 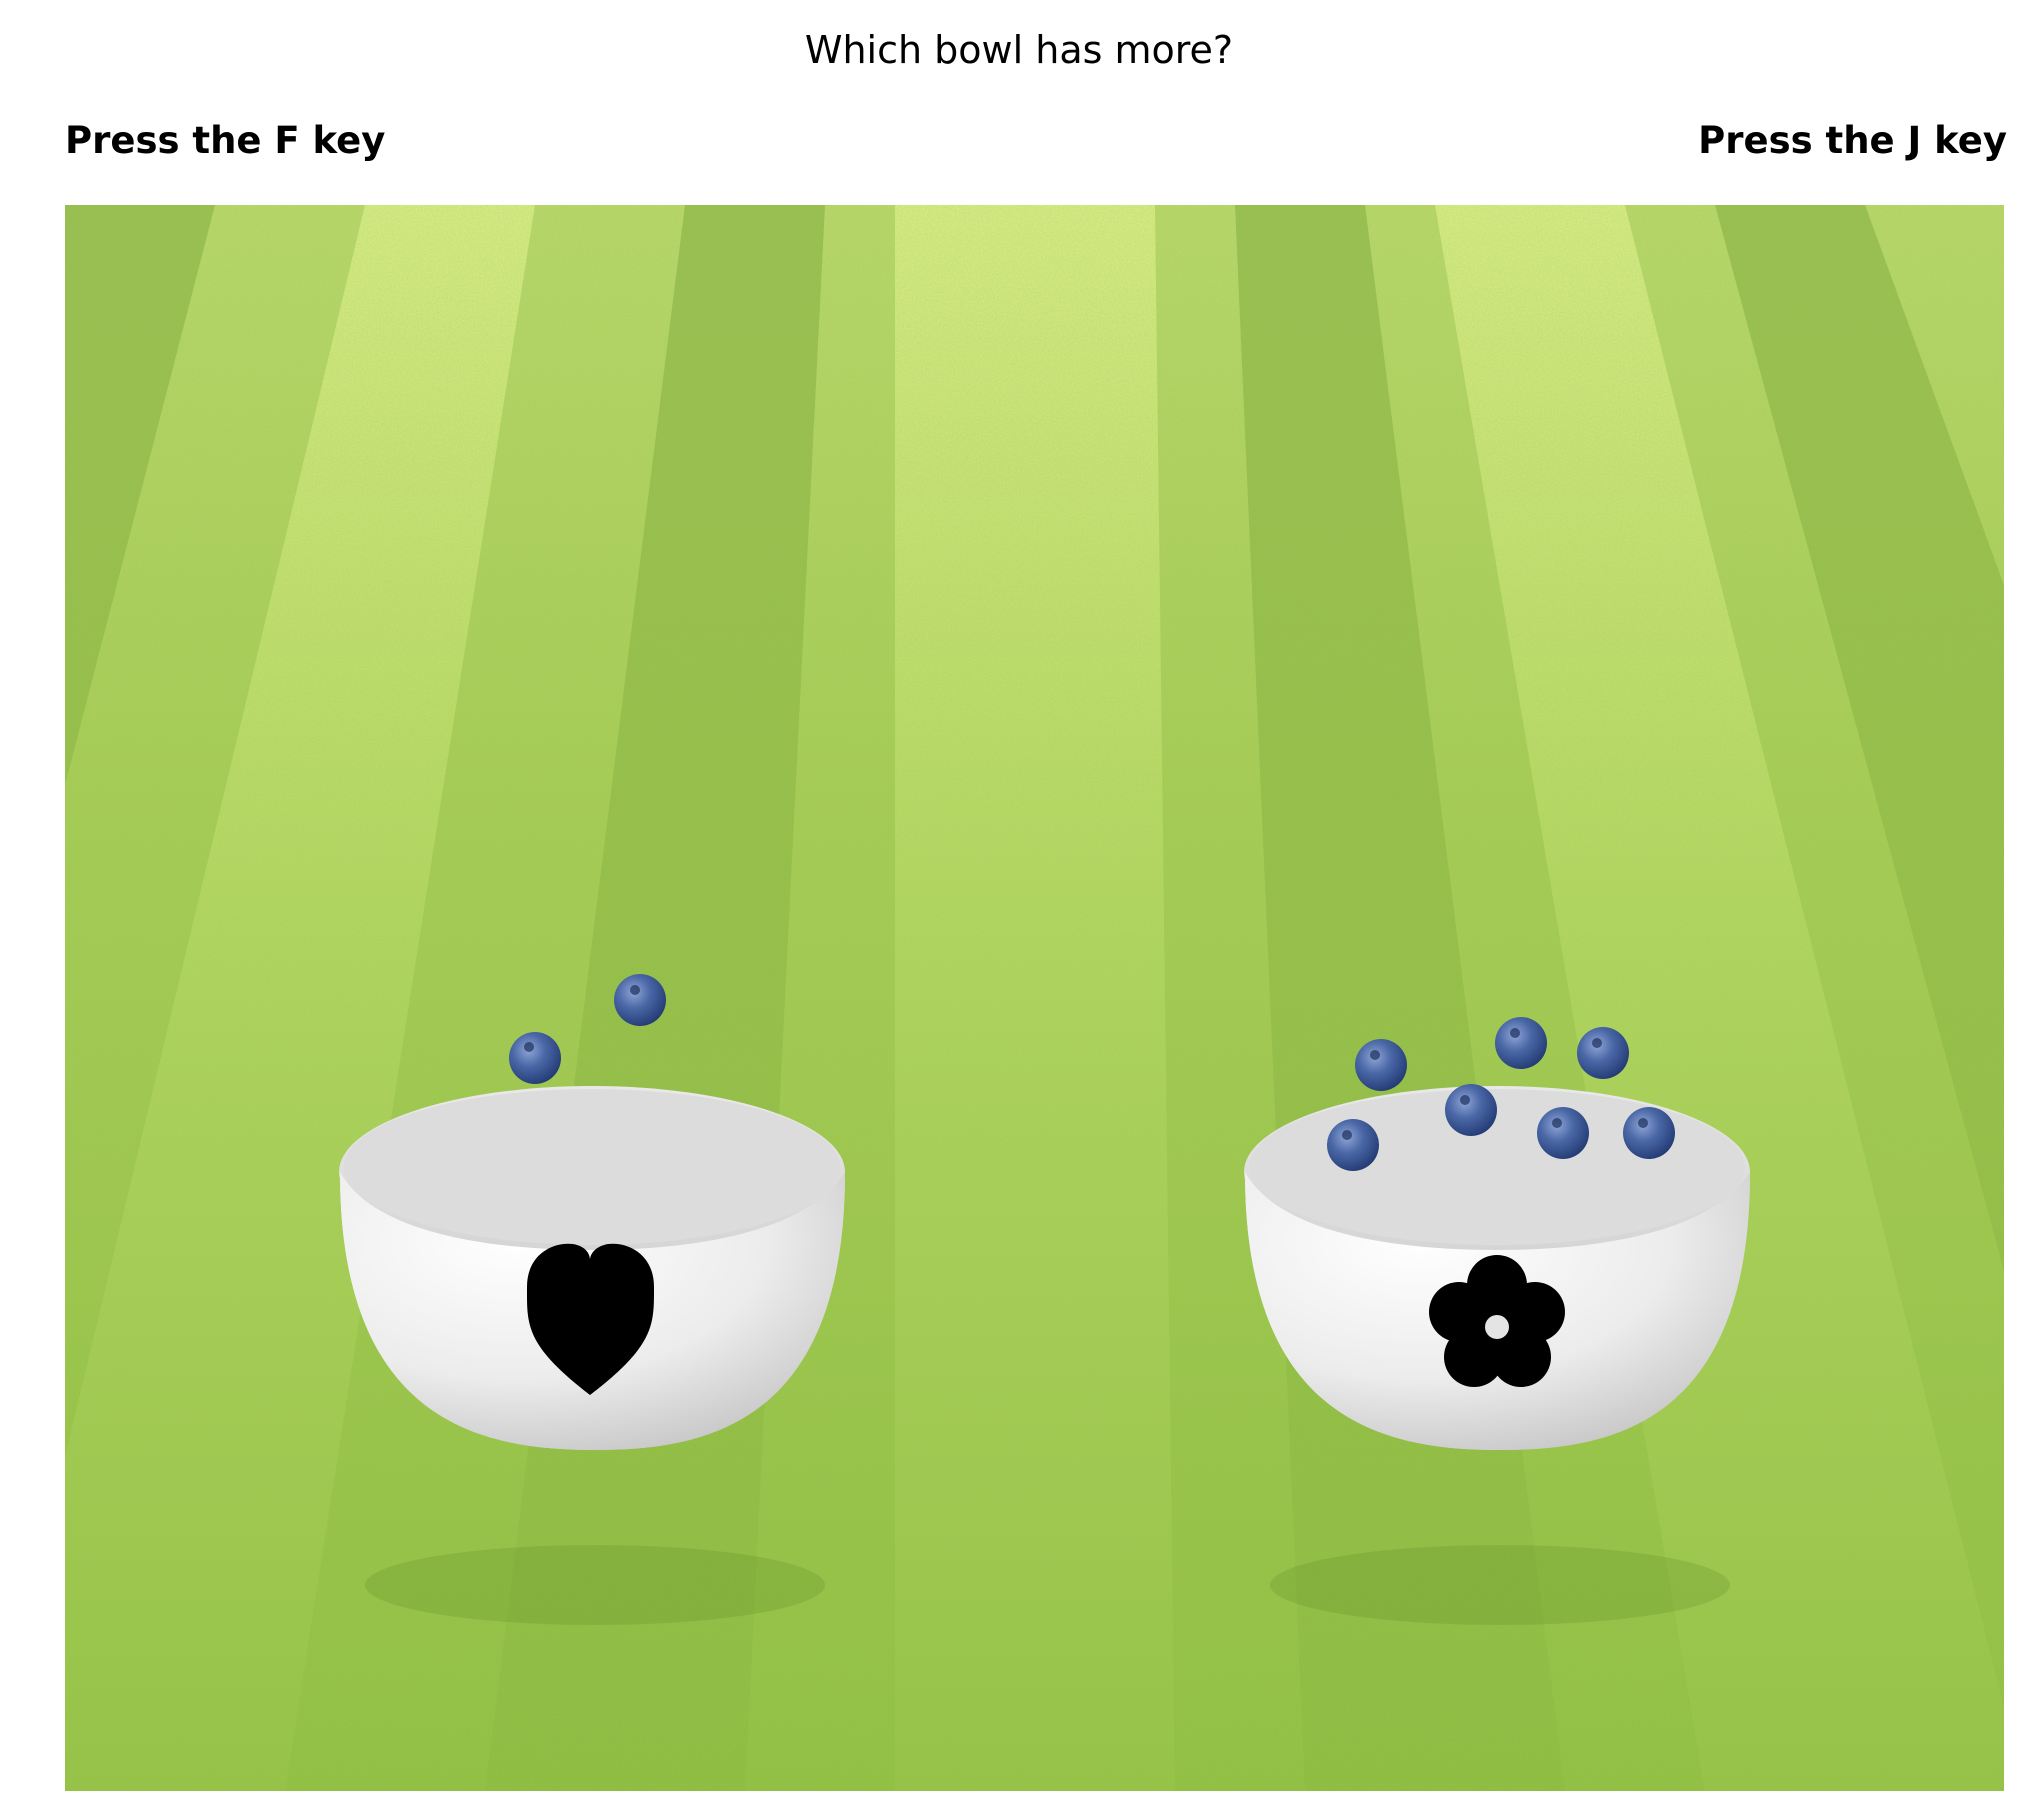 What do you see at coordinates (1019, 50) in the screenshot?
I see `question-prompt: Which bowl has more?` at bounding box center [1019, 50].